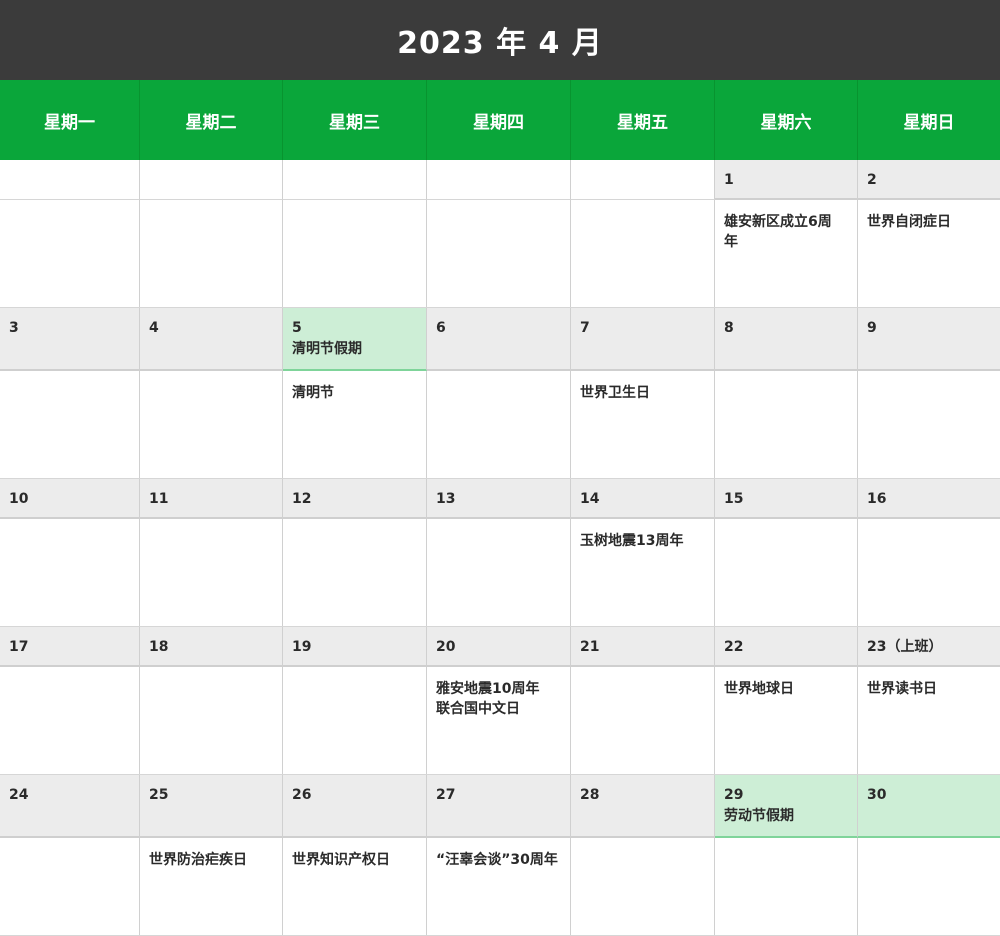 The height and width of the screenshot is (936, 1000). Describe the element at coordinates (872, 180) in the screenshot. I see `day-number: 2` at that location.